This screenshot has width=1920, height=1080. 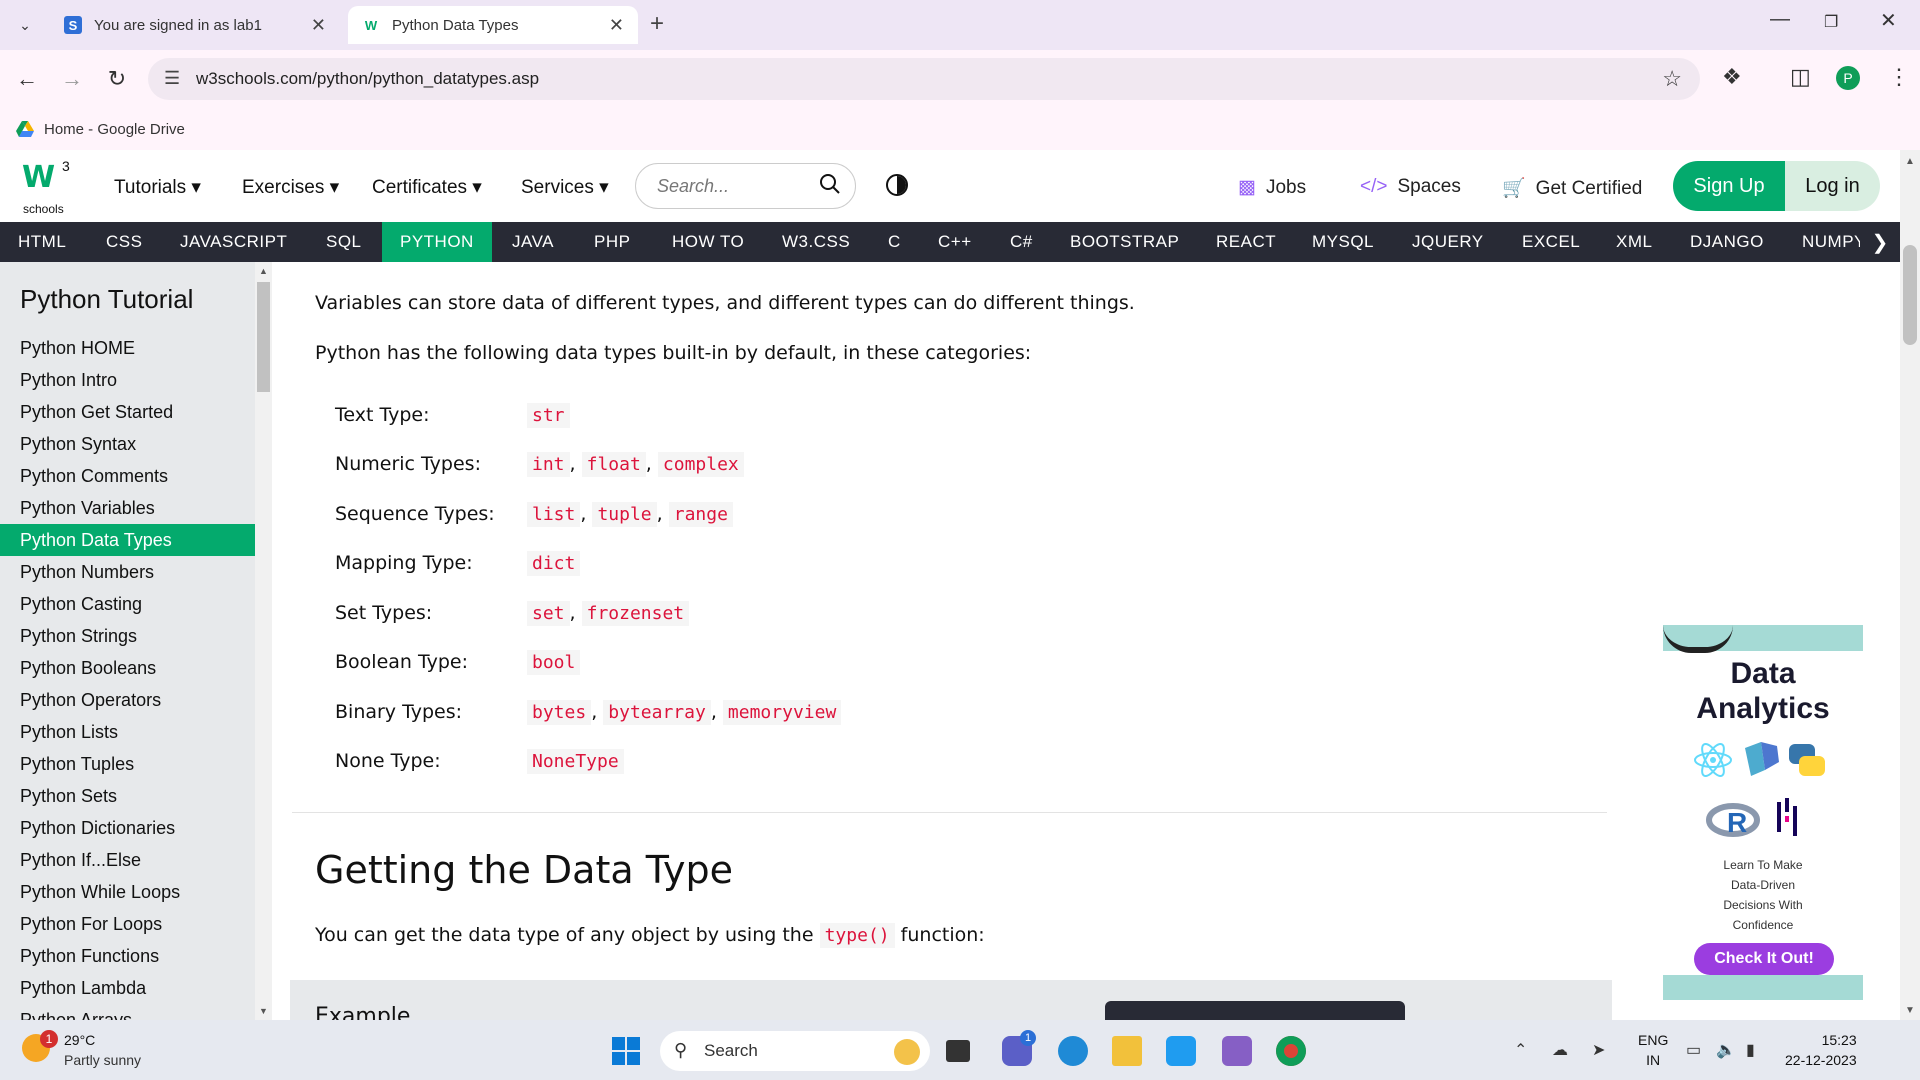 What do you see at coordinates (626, 1051) in the screenshot?
I see `windows-start-icon` at bounding box center [626, 1051].